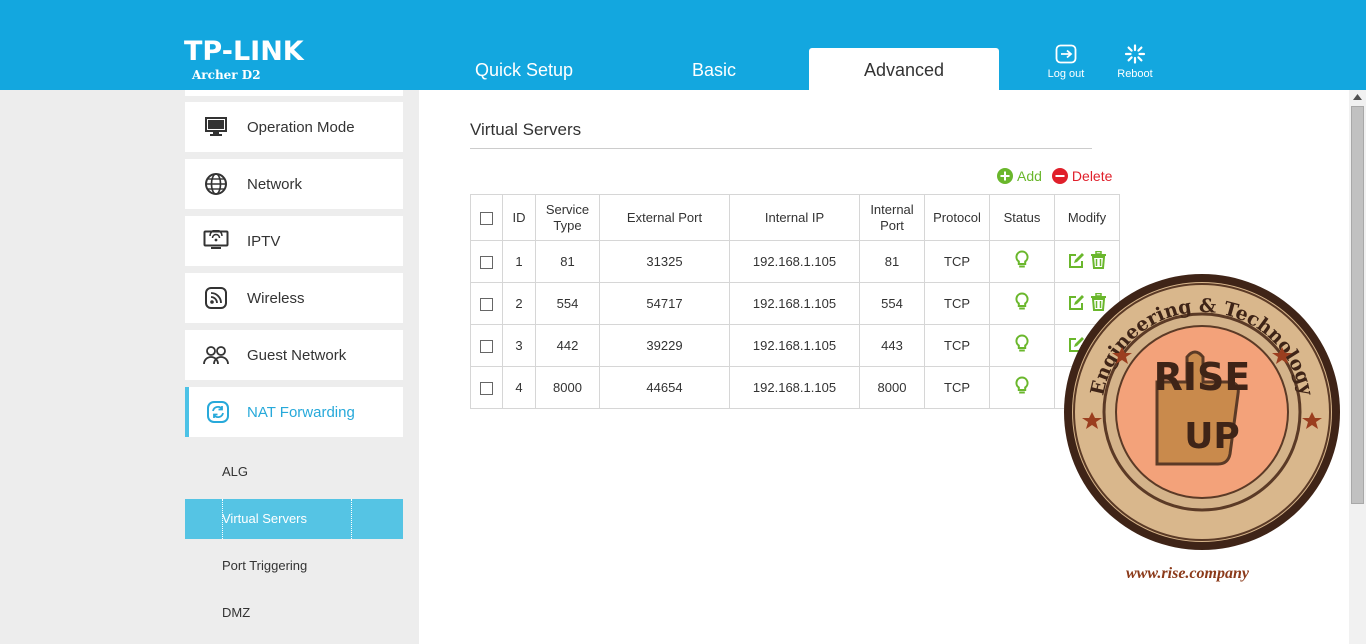 Image resolution: width=1366 pixels, height=644 pixels. I want to click on cell-internal-port: 443, so click(892, 345).